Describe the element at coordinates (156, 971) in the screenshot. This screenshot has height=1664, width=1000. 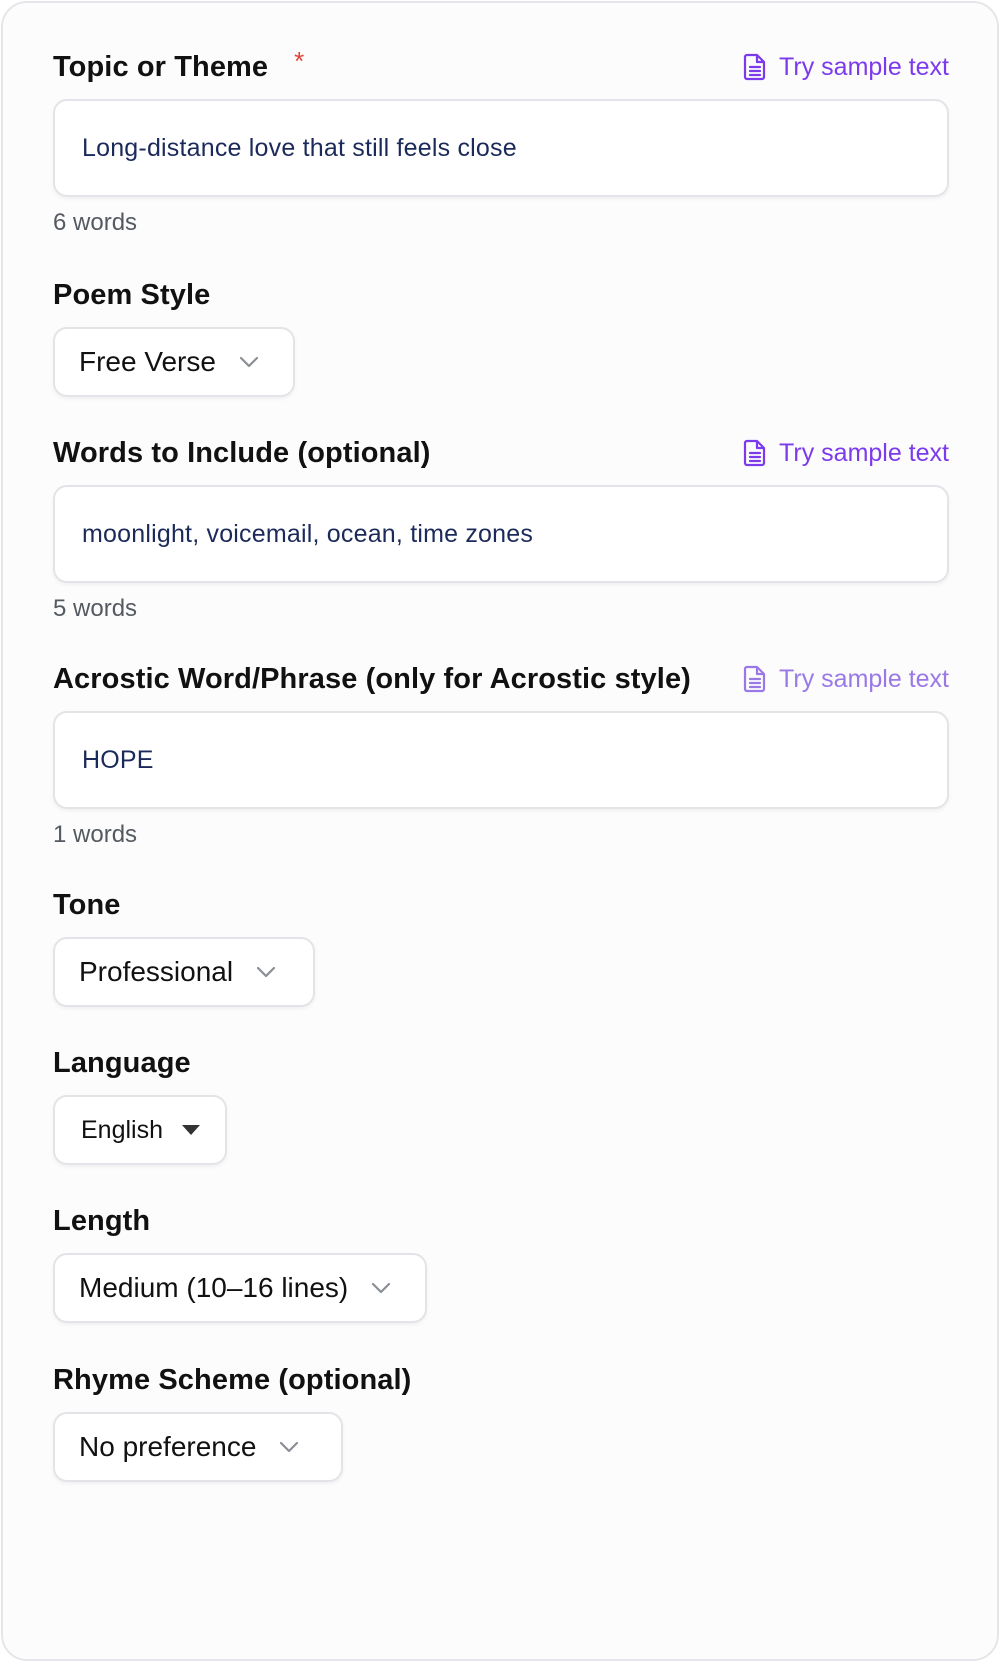
I see `tone-selected: Professional` at that location.